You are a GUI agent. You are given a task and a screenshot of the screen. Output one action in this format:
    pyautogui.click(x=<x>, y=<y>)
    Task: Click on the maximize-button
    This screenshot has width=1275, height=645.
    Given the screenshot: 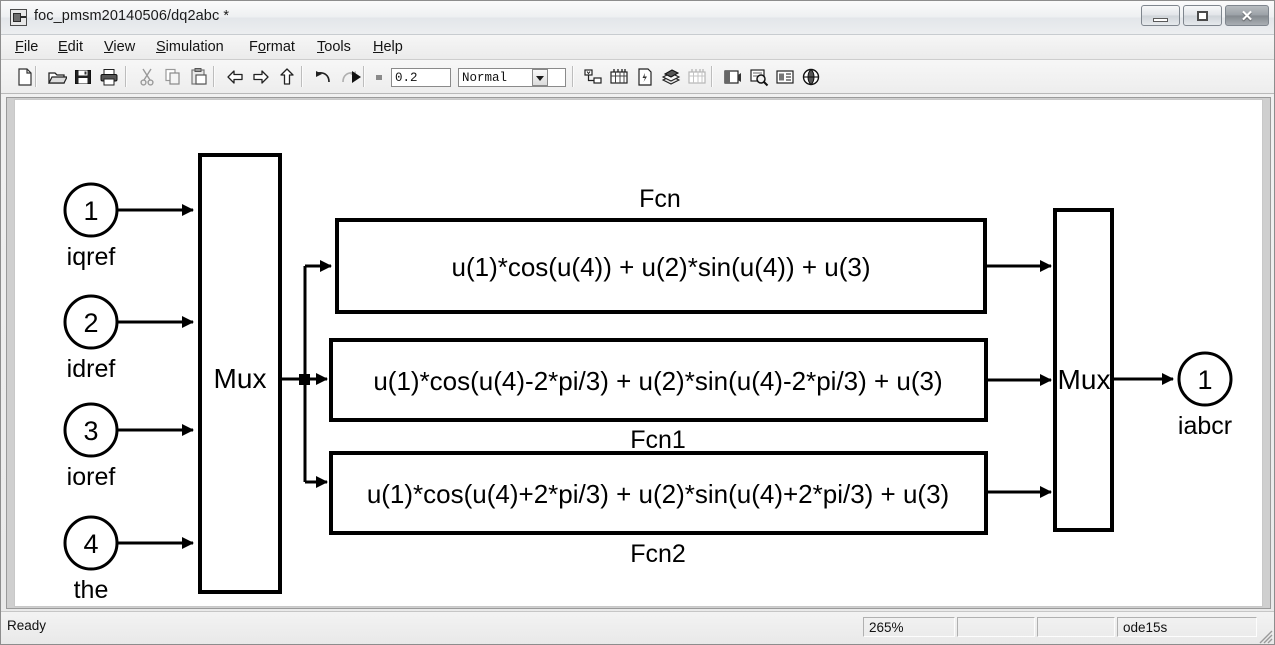 What is the action you would take?
    pyautogui.click(x=1202, y=15)
    